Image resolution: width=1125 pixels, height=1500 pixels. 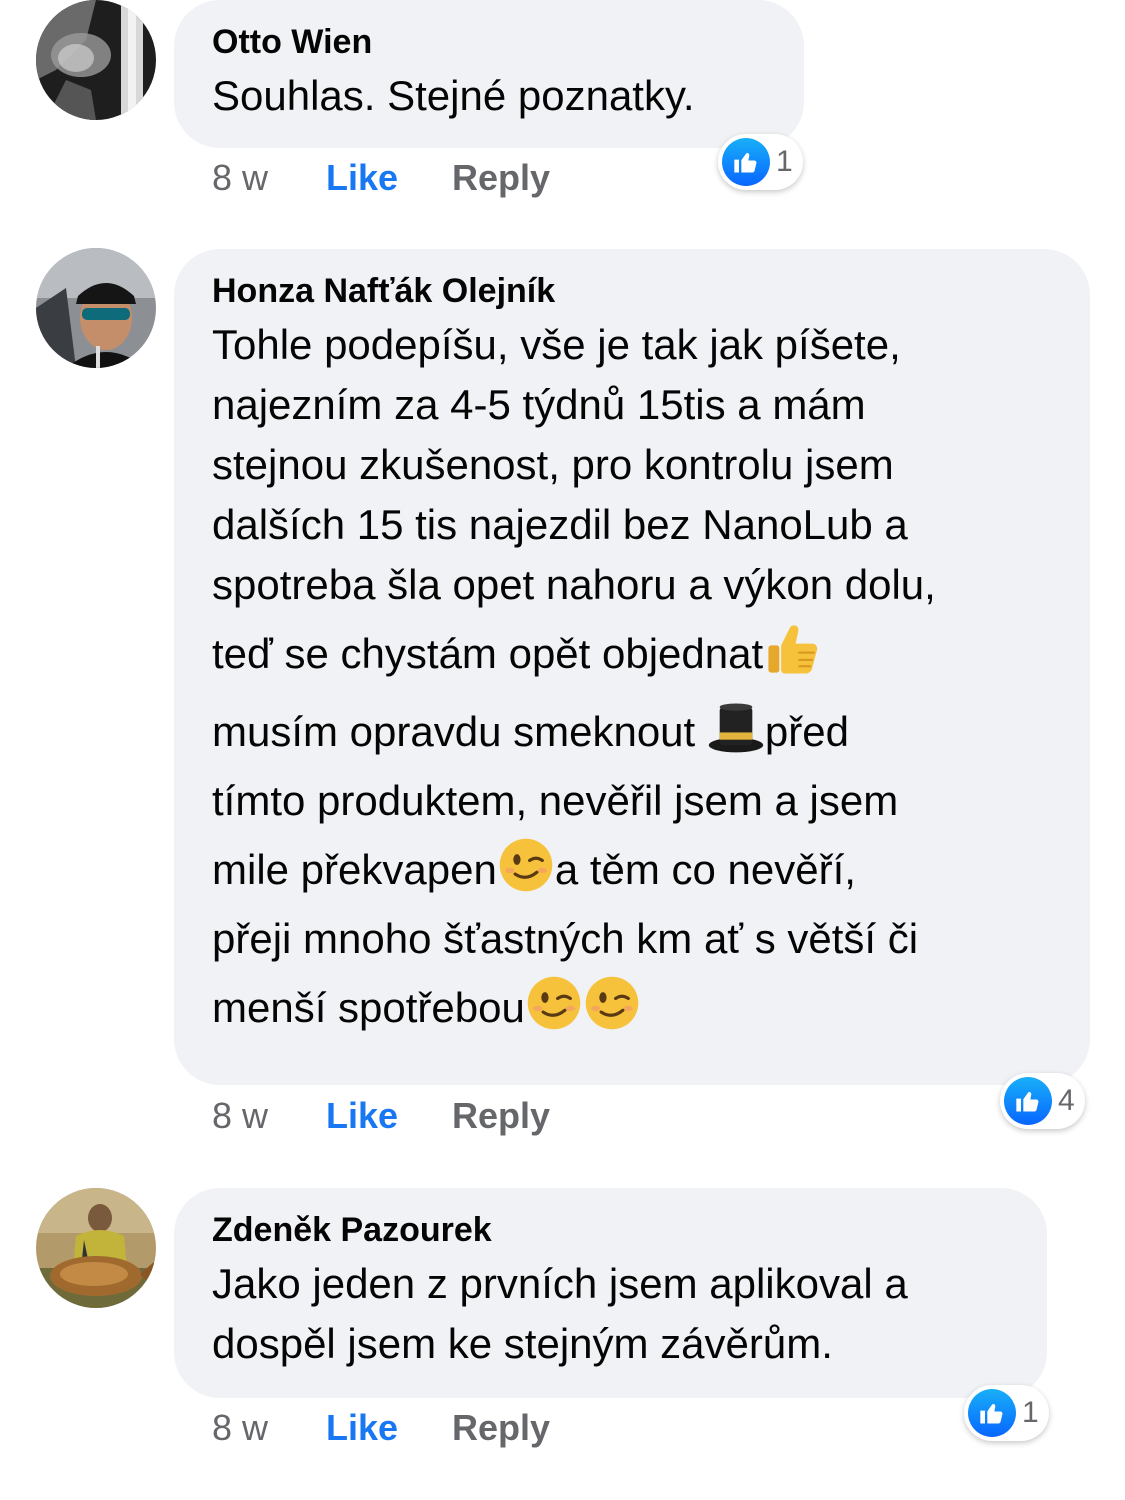 I want to click on comment-line: dalších 15 tis najezdil bez NanoLub a, so click(x=560, y=524).